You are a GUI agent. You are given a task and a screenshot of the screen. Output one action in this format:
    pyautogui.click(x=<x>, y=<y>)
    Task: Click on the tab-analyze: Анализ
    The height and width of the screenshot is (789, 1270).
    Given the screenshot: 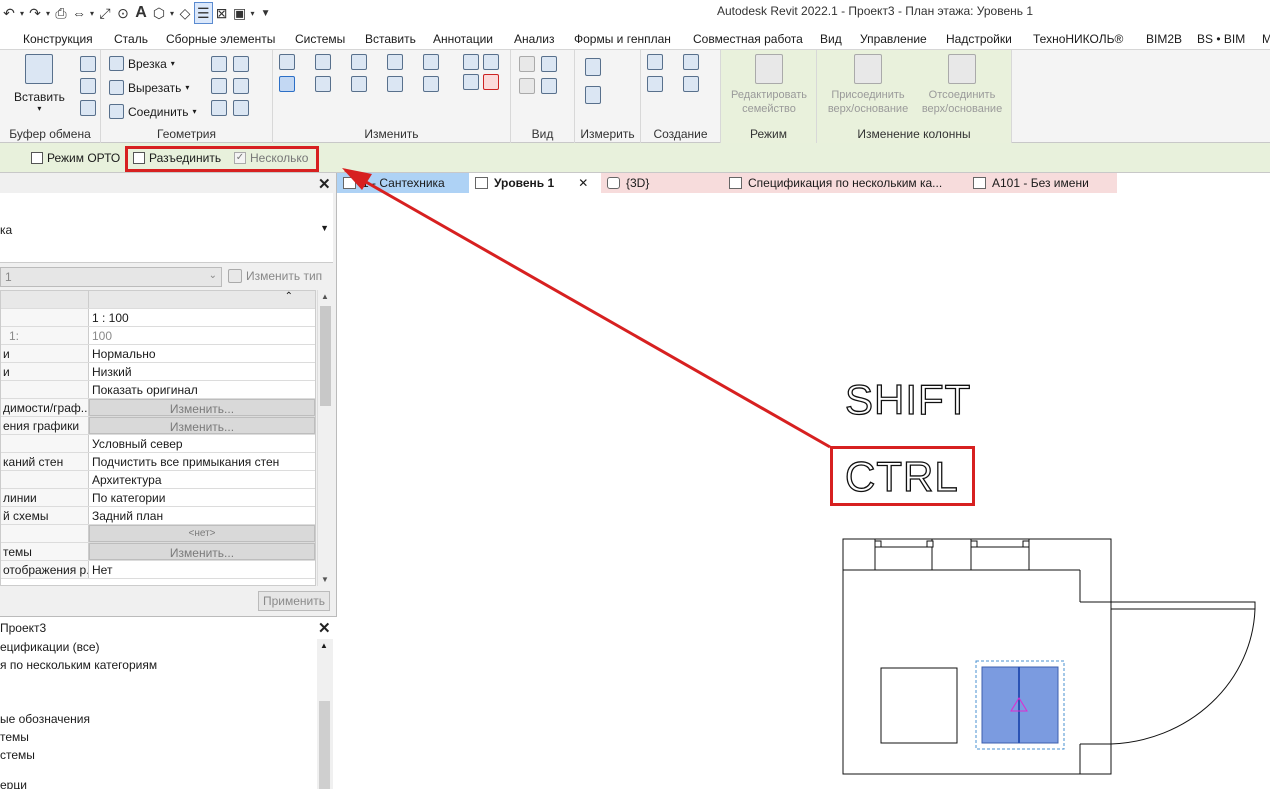 What is the action you would take?
    pyautogui.click(x=534, y=39)
    